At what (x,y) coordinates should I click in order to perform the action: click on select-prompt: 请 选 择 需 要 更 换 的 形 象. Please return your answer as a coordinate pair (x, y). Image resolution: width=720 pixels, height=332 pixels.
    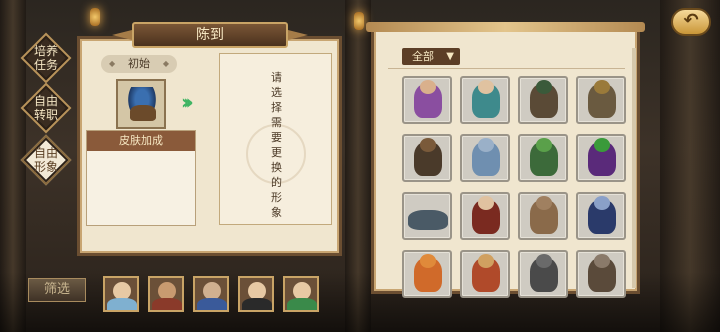
    Looking at the image, I should click on (276, 145).